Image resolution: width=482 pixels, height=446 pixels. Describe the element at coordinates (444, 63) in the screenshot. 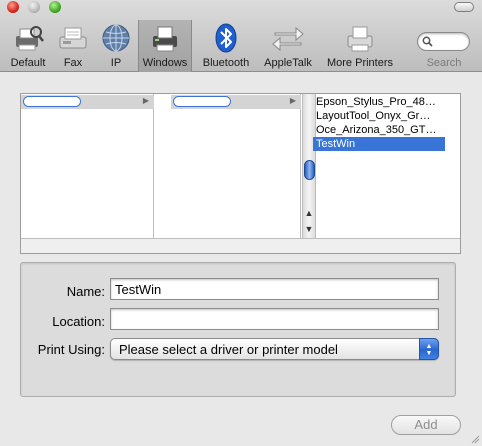

I see `search-label: Search` at that location.